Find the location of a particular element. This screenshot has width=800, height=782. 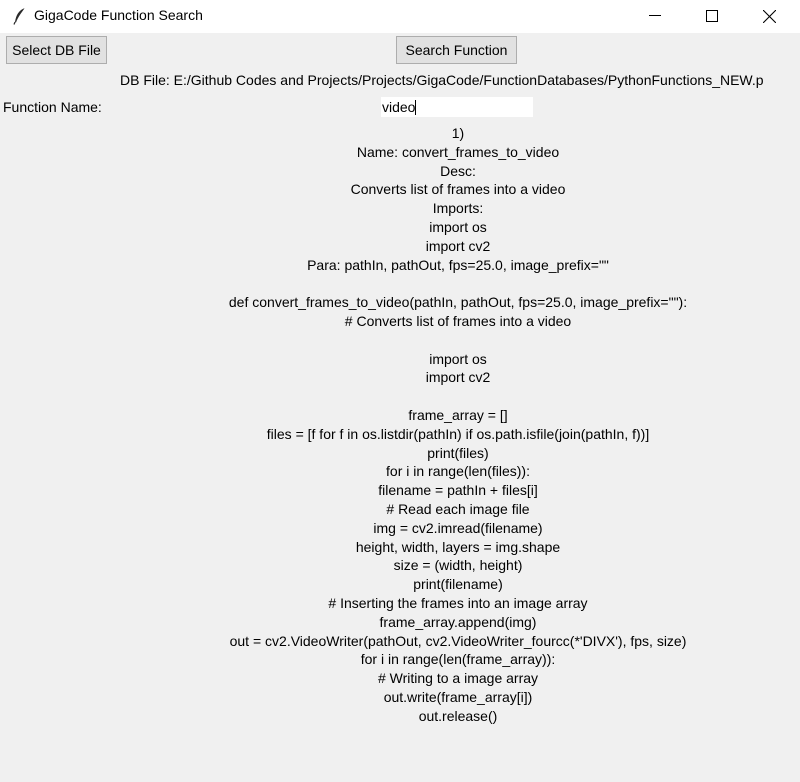

maximize-button is located at coordinates (712, 16).